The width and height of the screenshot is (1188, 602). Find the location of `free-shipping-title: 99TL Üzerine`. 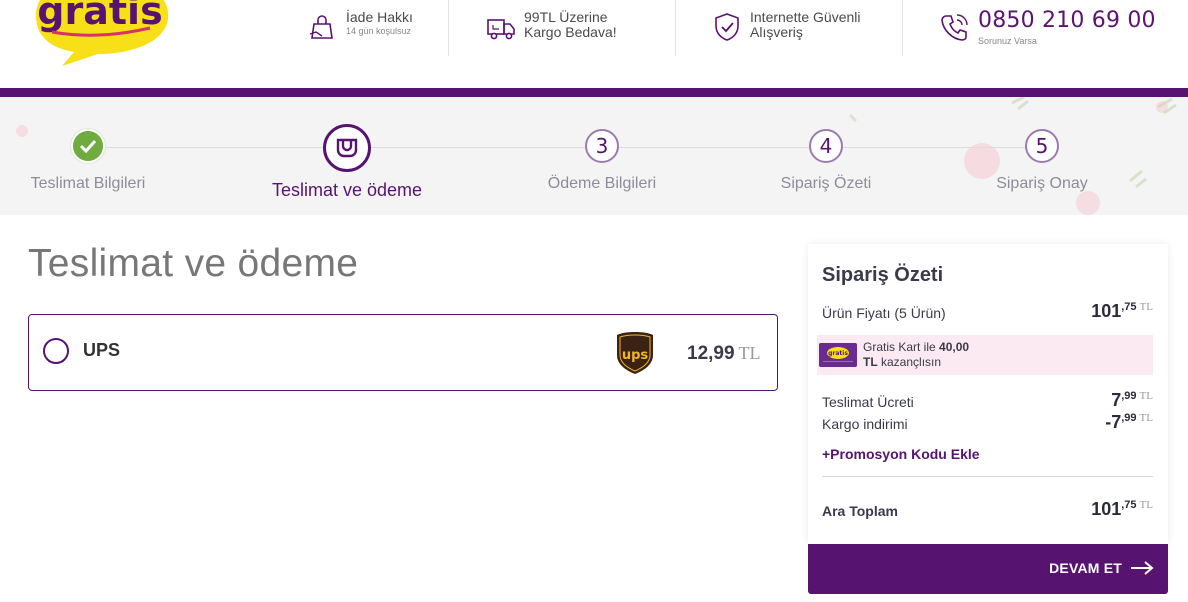

free-shipping-title: 99TL Üzerine is located at coordinates (566, 17).